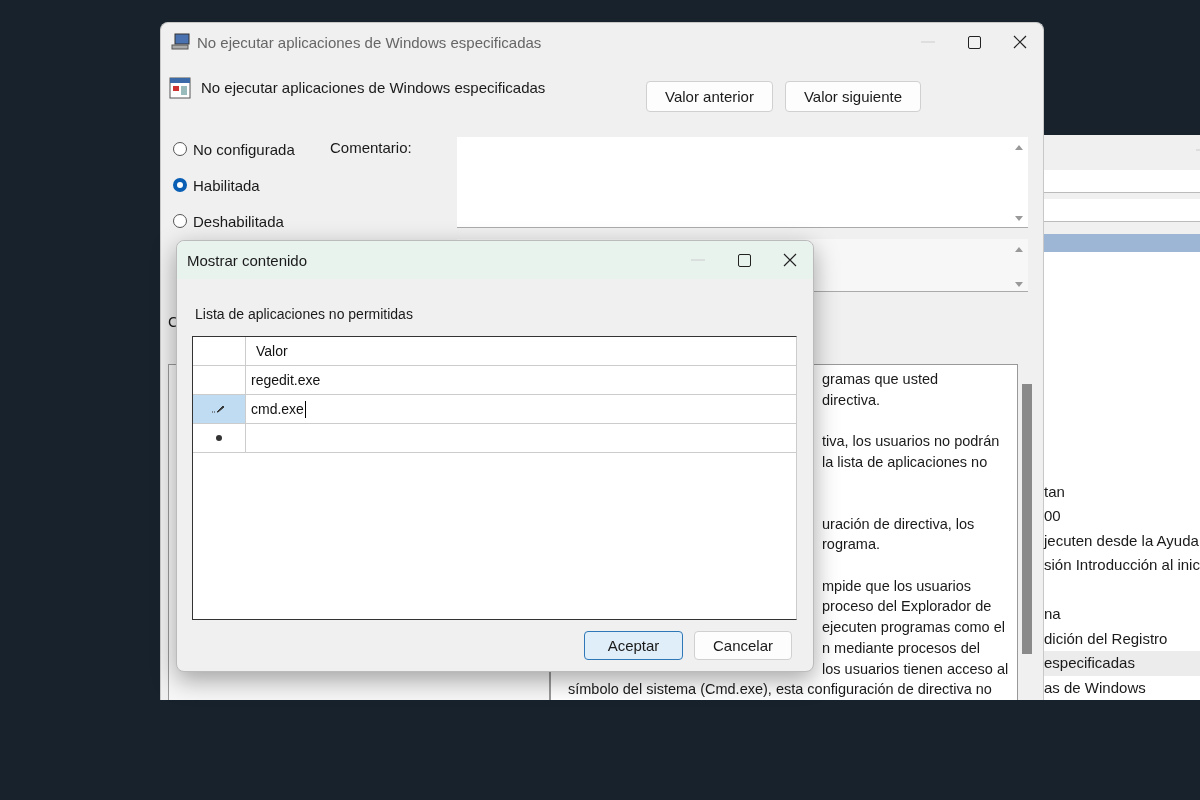  What do you see at coordinates (743, 645) in the screenshot?
I see `dialog-button: Cancelar` at bounding box center [743, 645].